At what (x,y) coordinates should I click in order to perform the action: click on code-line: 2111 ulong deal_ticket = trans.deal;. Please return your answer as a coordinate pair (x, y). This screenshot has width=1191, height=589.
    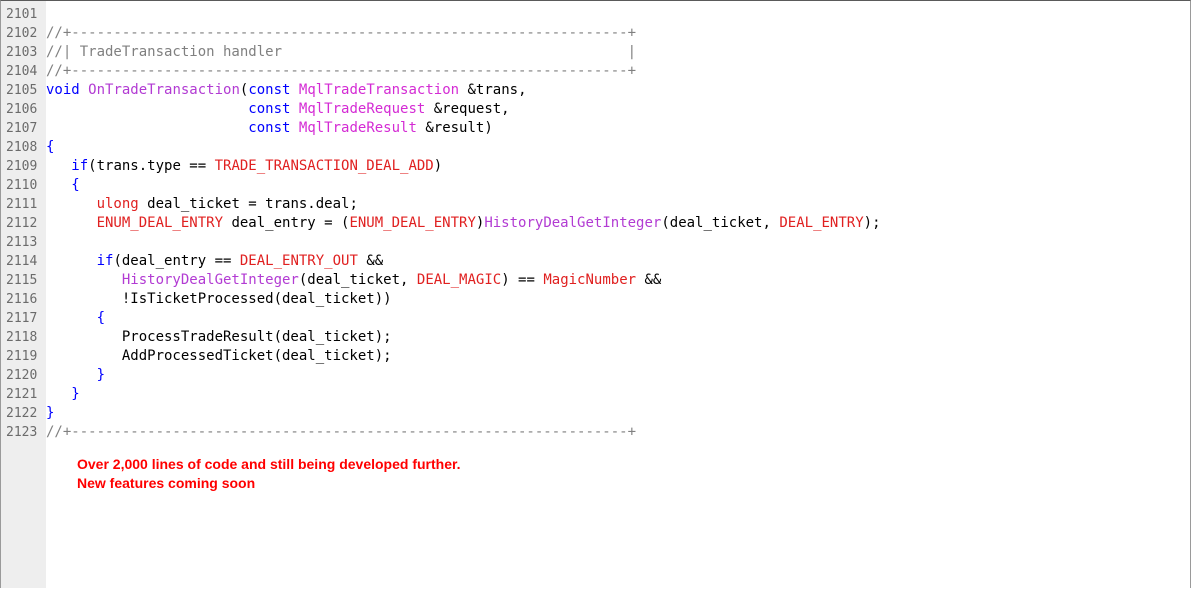
    Looking at the image, I should click on (595, 204).